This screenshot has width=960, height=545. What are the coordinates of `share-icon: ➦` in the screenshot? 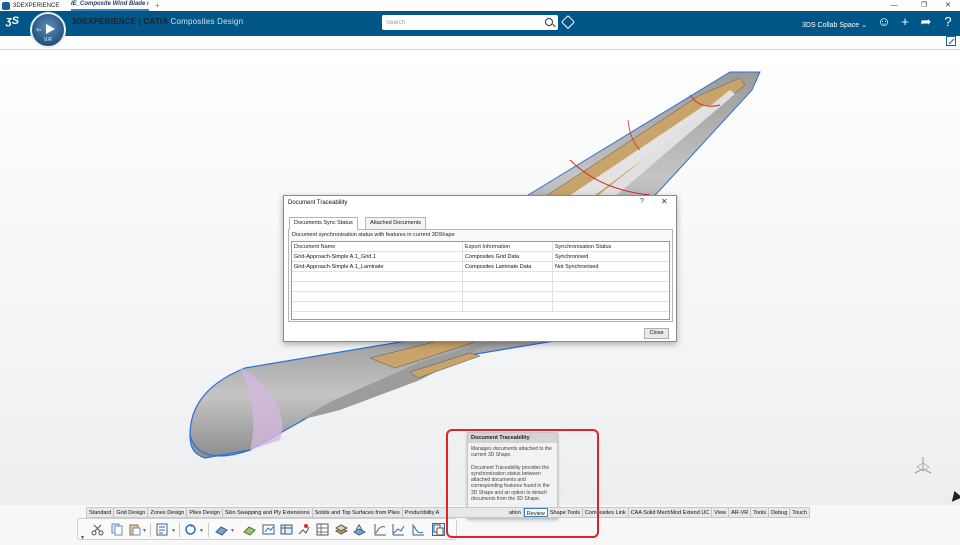 It's located at (926, 22).